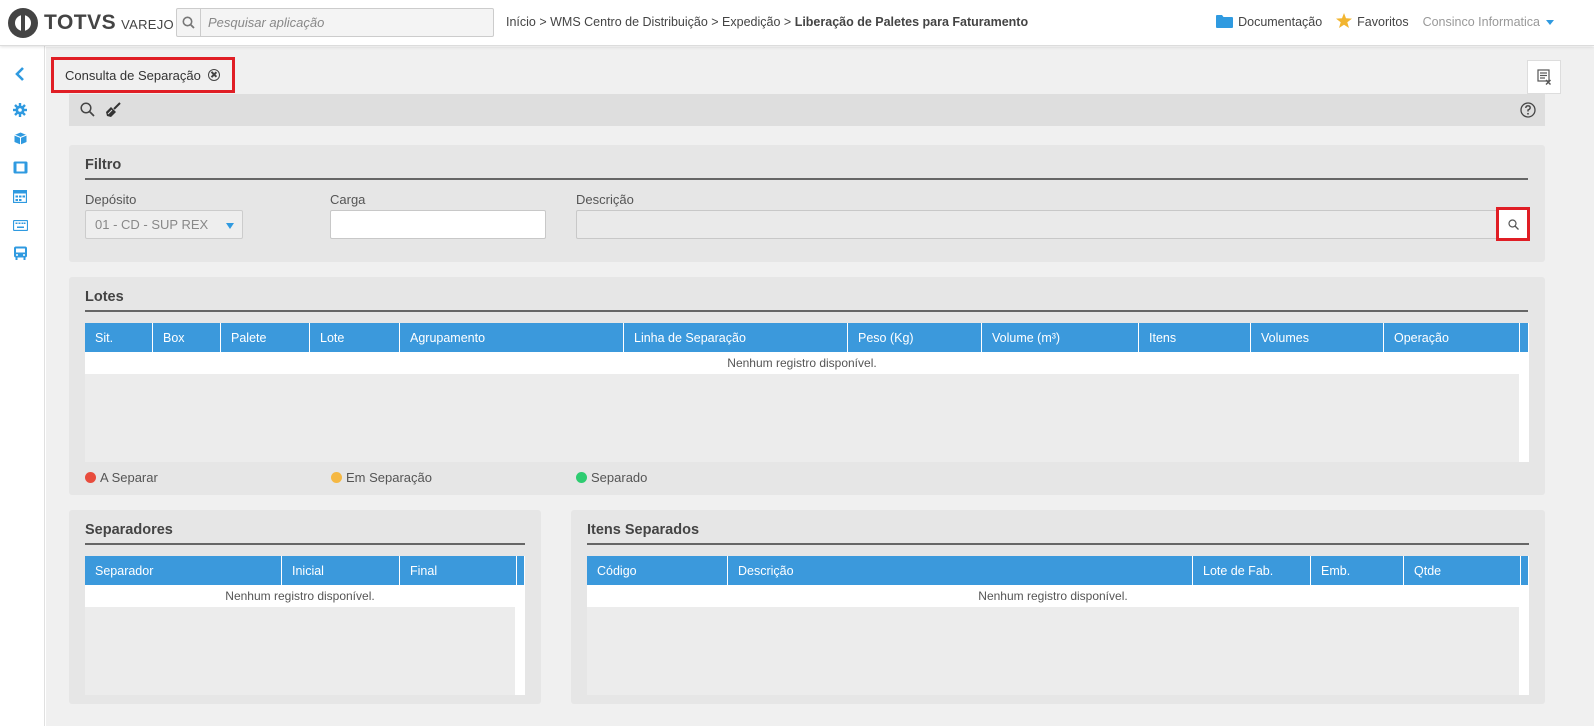 The height and width of the screenshot is (726, 1594). I want to click on legend-label: Separado, so click(619, 477).